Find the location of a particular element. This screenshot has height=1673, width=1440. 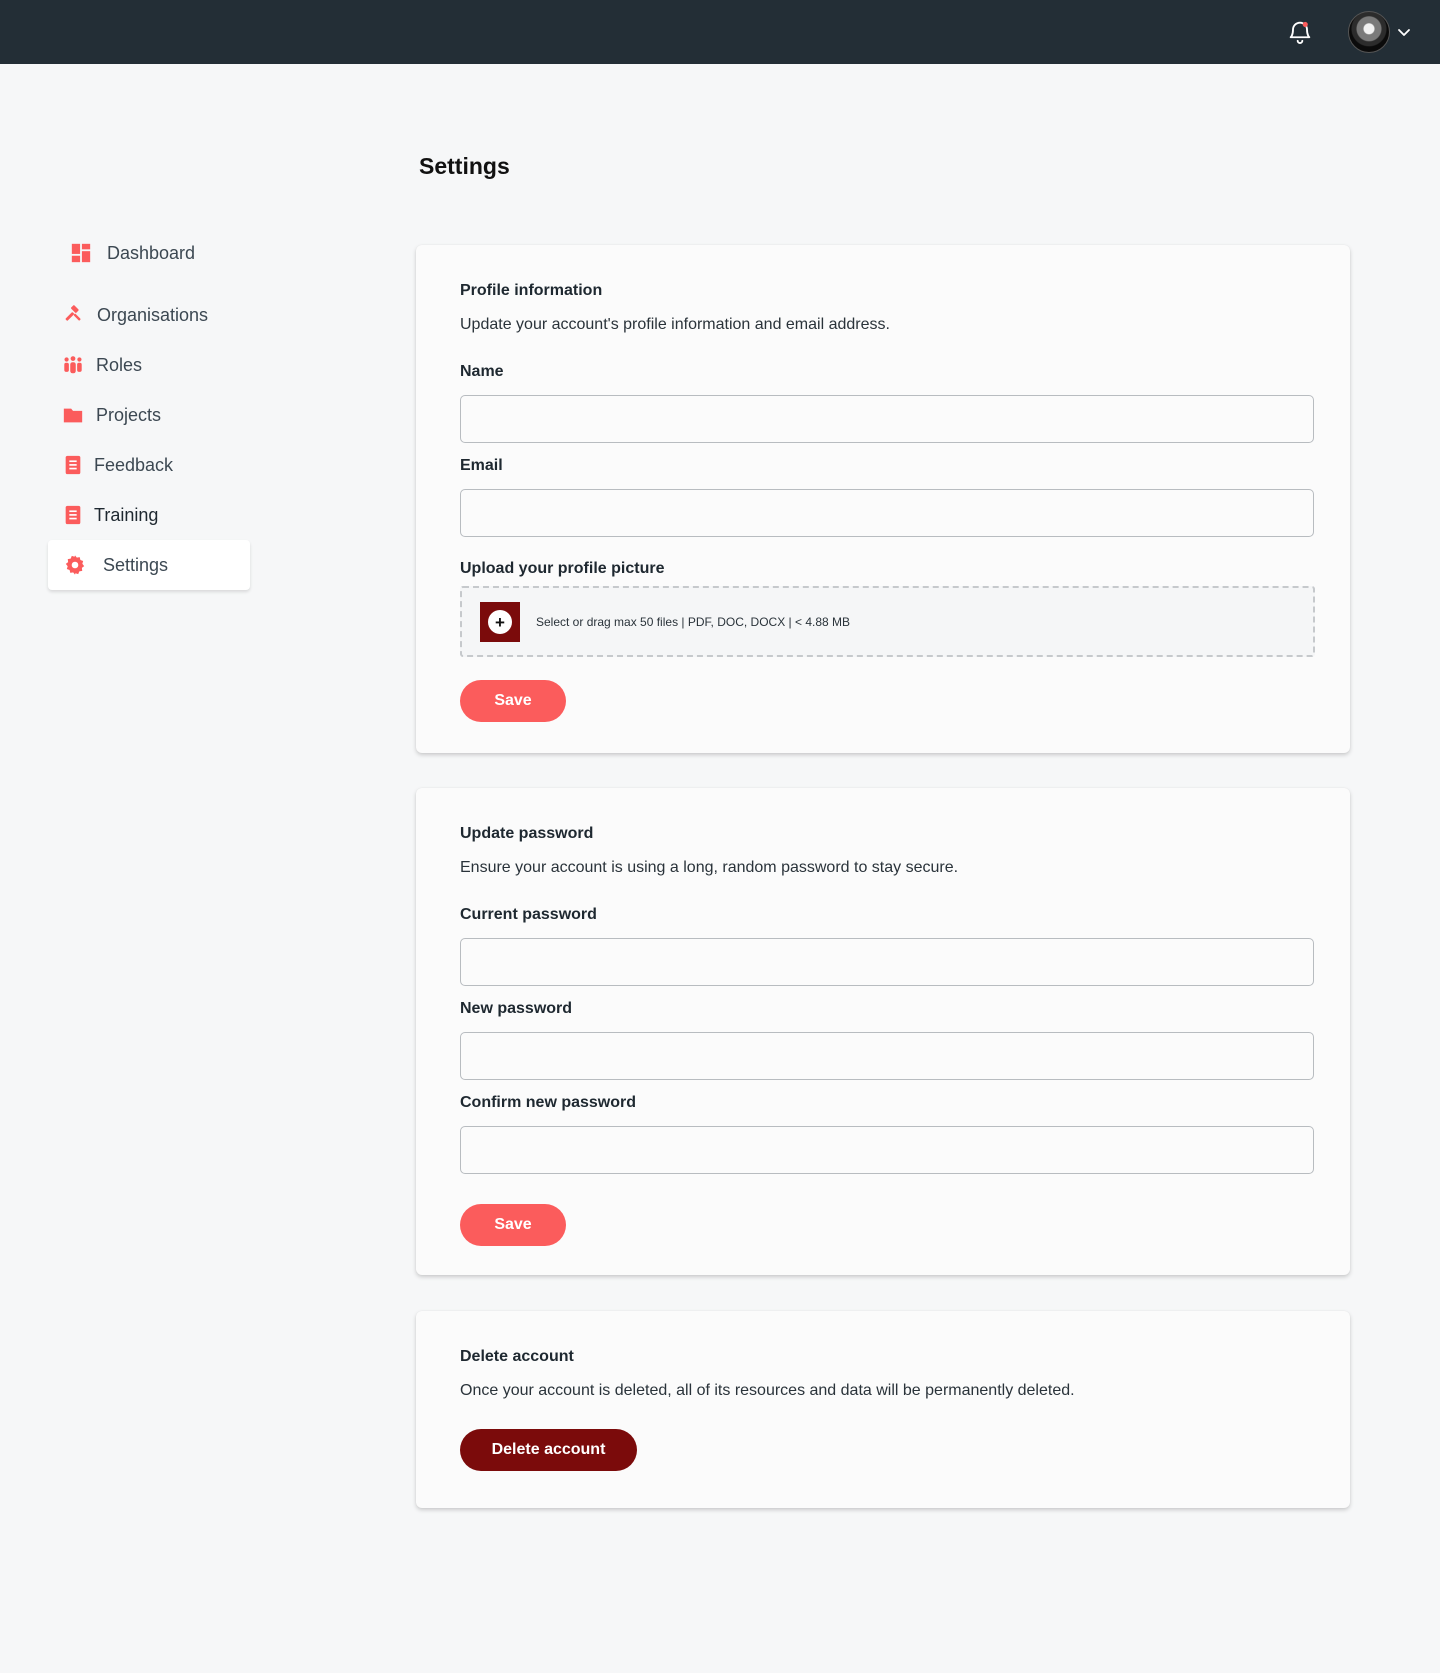

sidebar-item-label: Feedback is located at coordinates (134, 464).